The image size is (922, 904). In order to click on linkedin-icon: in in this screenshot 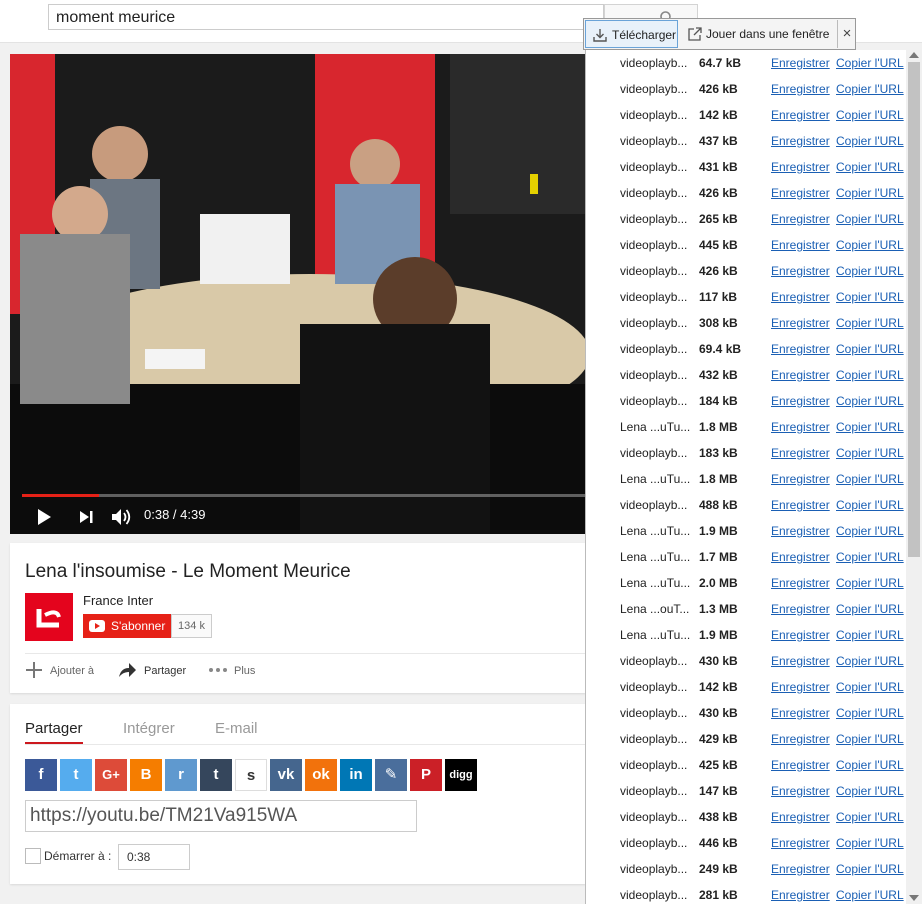, I will do `click(356, 775)`.